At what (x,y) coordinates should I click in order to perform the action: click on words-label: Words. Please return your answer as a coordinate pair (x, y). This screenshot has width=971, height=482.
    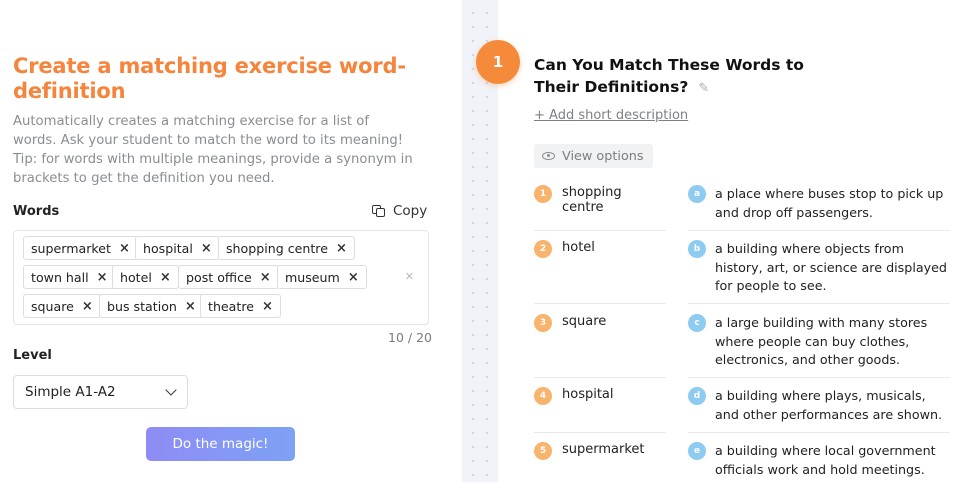
    Looking at the image, I should click on (36, 211).